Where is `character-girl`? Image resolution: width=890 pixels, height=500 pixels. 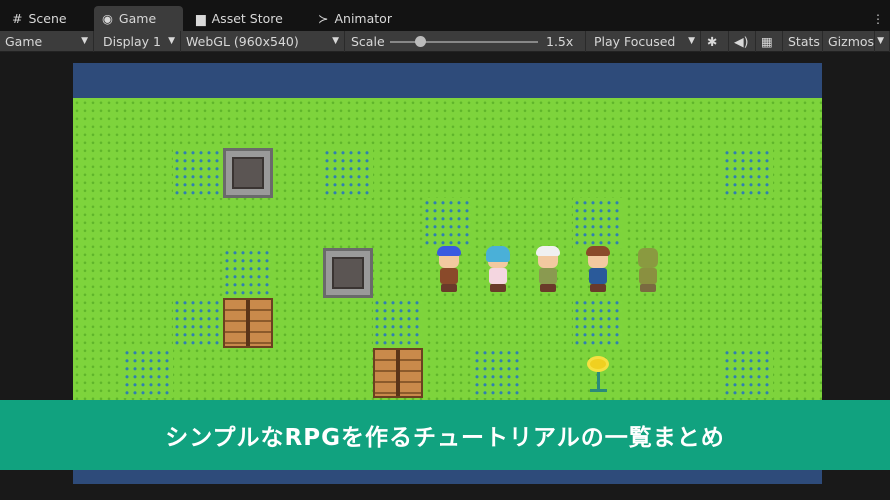 character-girl is located at coordinates (497, 270).